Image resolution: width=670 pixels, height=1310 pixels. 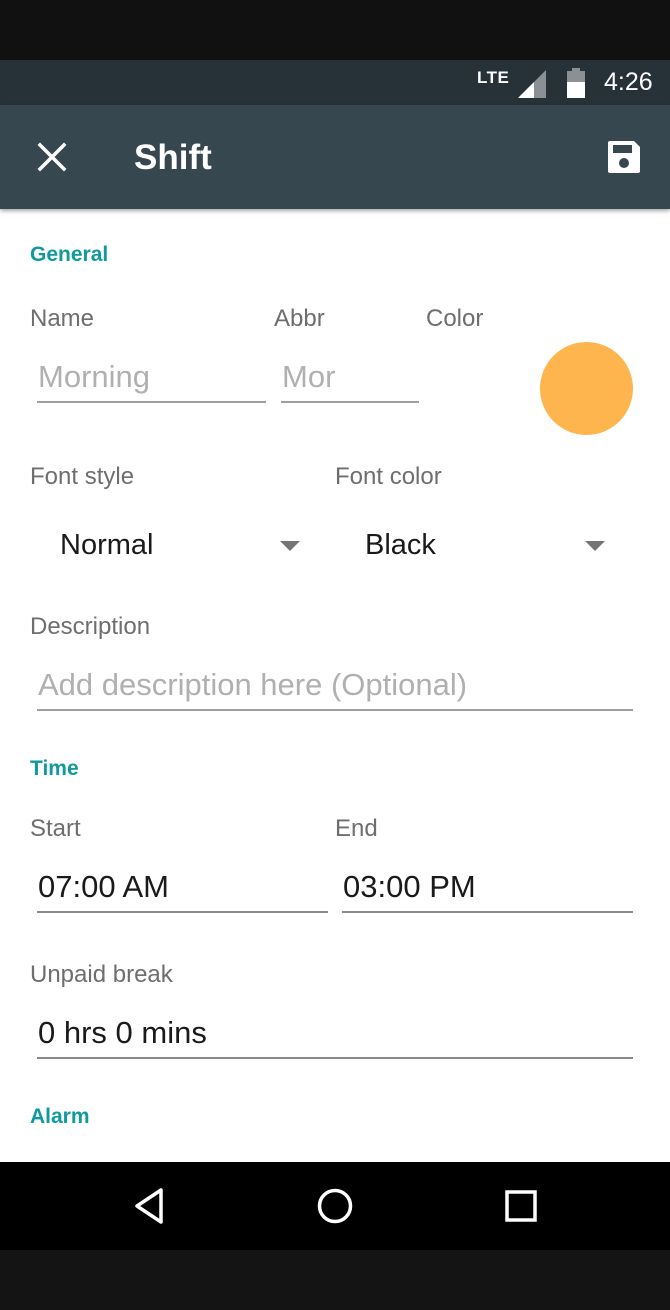 I want to click on unpaid-break-value: 0 hrs 0 mins, so click(x=122, y=1032).